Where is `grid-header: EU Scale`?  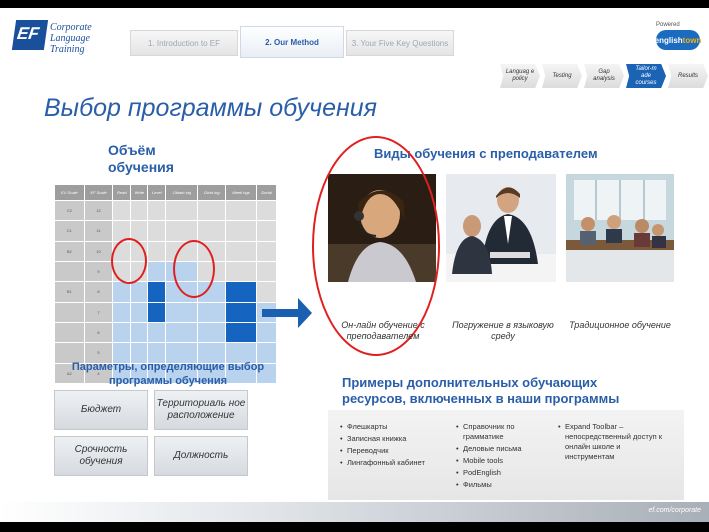
grid-header: EU Scale is located at coordinates (69, 192).